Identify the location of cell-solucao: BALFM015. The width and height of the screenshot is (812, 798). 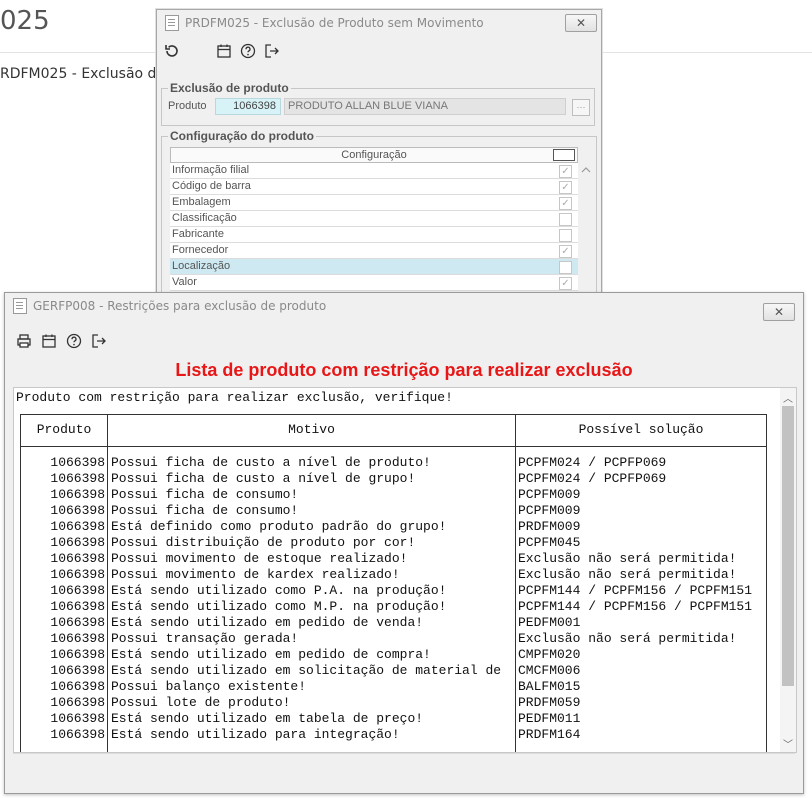
(549, 686).